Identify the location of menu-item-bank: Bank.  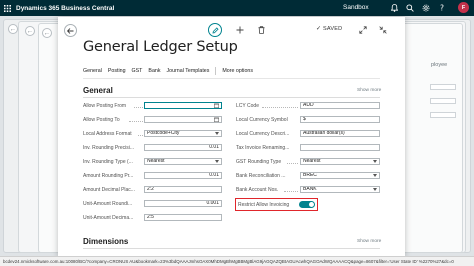
(154, 71).